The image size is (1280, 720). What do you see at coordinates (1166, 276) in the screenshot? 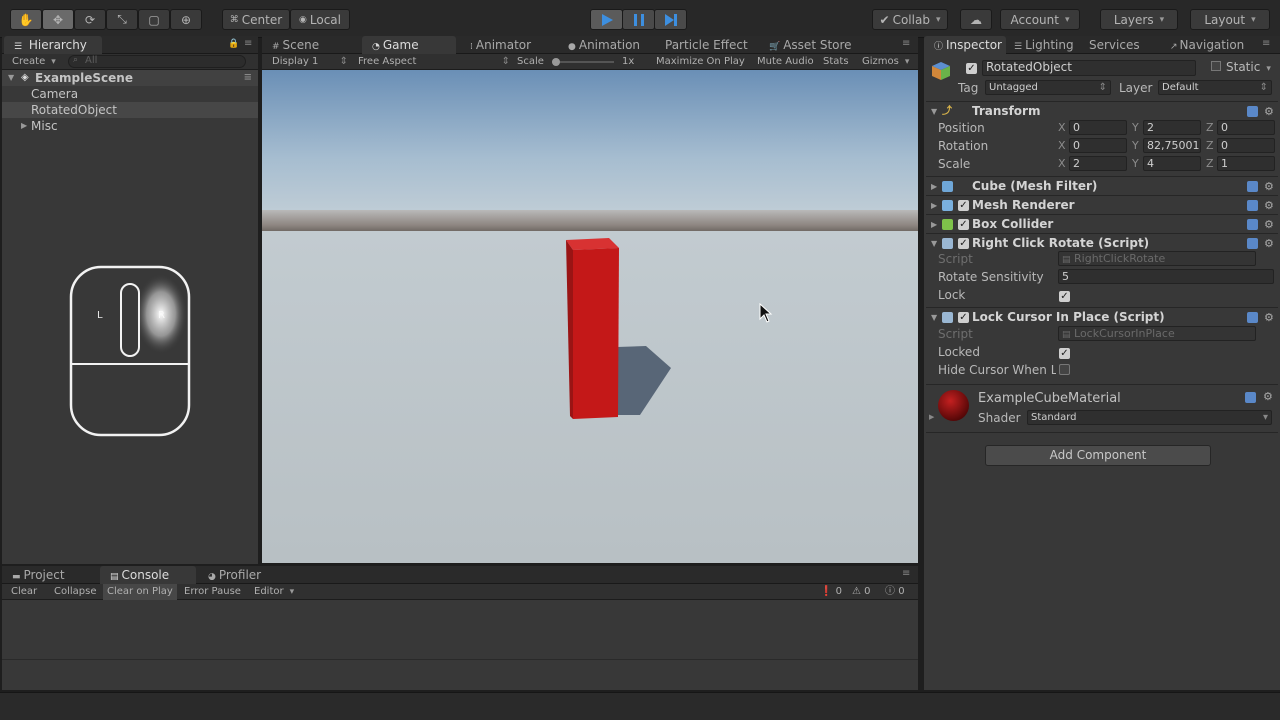
I see `rotate-sensitivity-field: 5` at bounding box center [1166, 276].